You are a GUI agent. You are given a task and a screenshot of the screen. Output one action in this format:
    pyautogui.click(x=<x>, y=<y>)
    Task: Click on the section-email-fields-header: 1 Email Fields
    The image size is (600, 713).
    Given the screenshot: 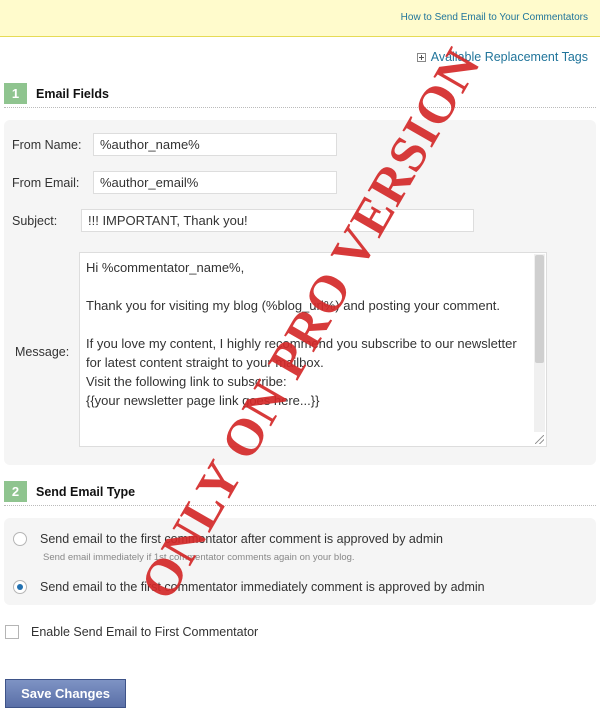 What is the action you would take?
    pyautogui.click(x=300, y=94)
    